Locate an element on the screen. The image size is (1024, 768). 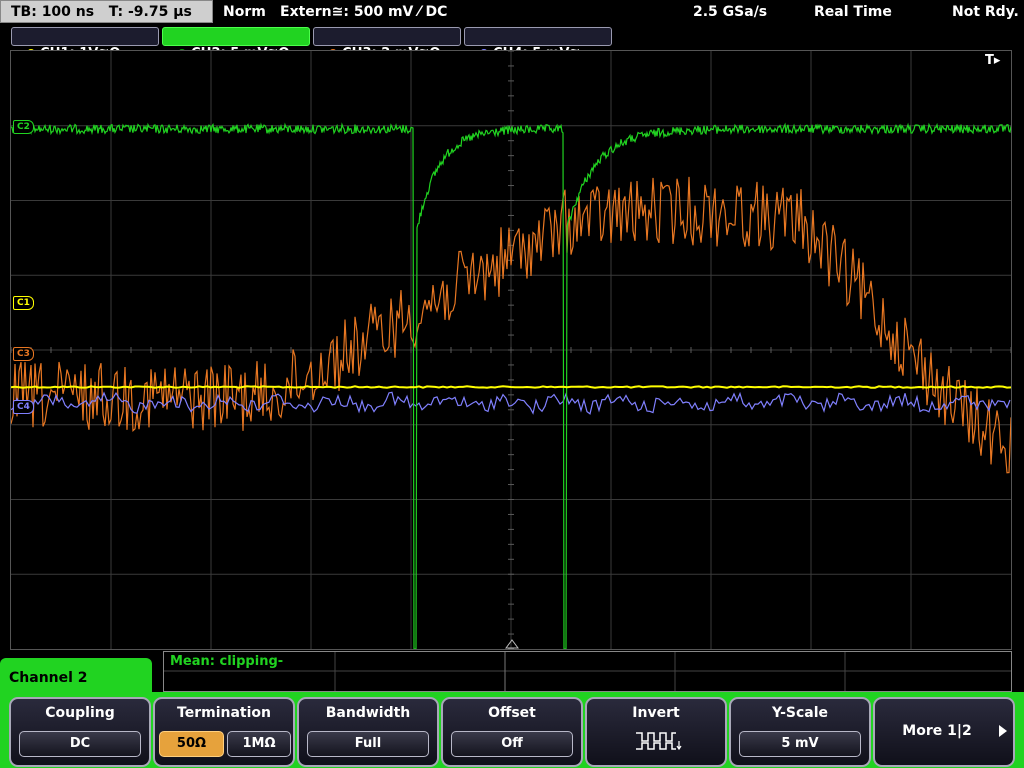
trigger-position-icon is located at coordinates (512, 644).